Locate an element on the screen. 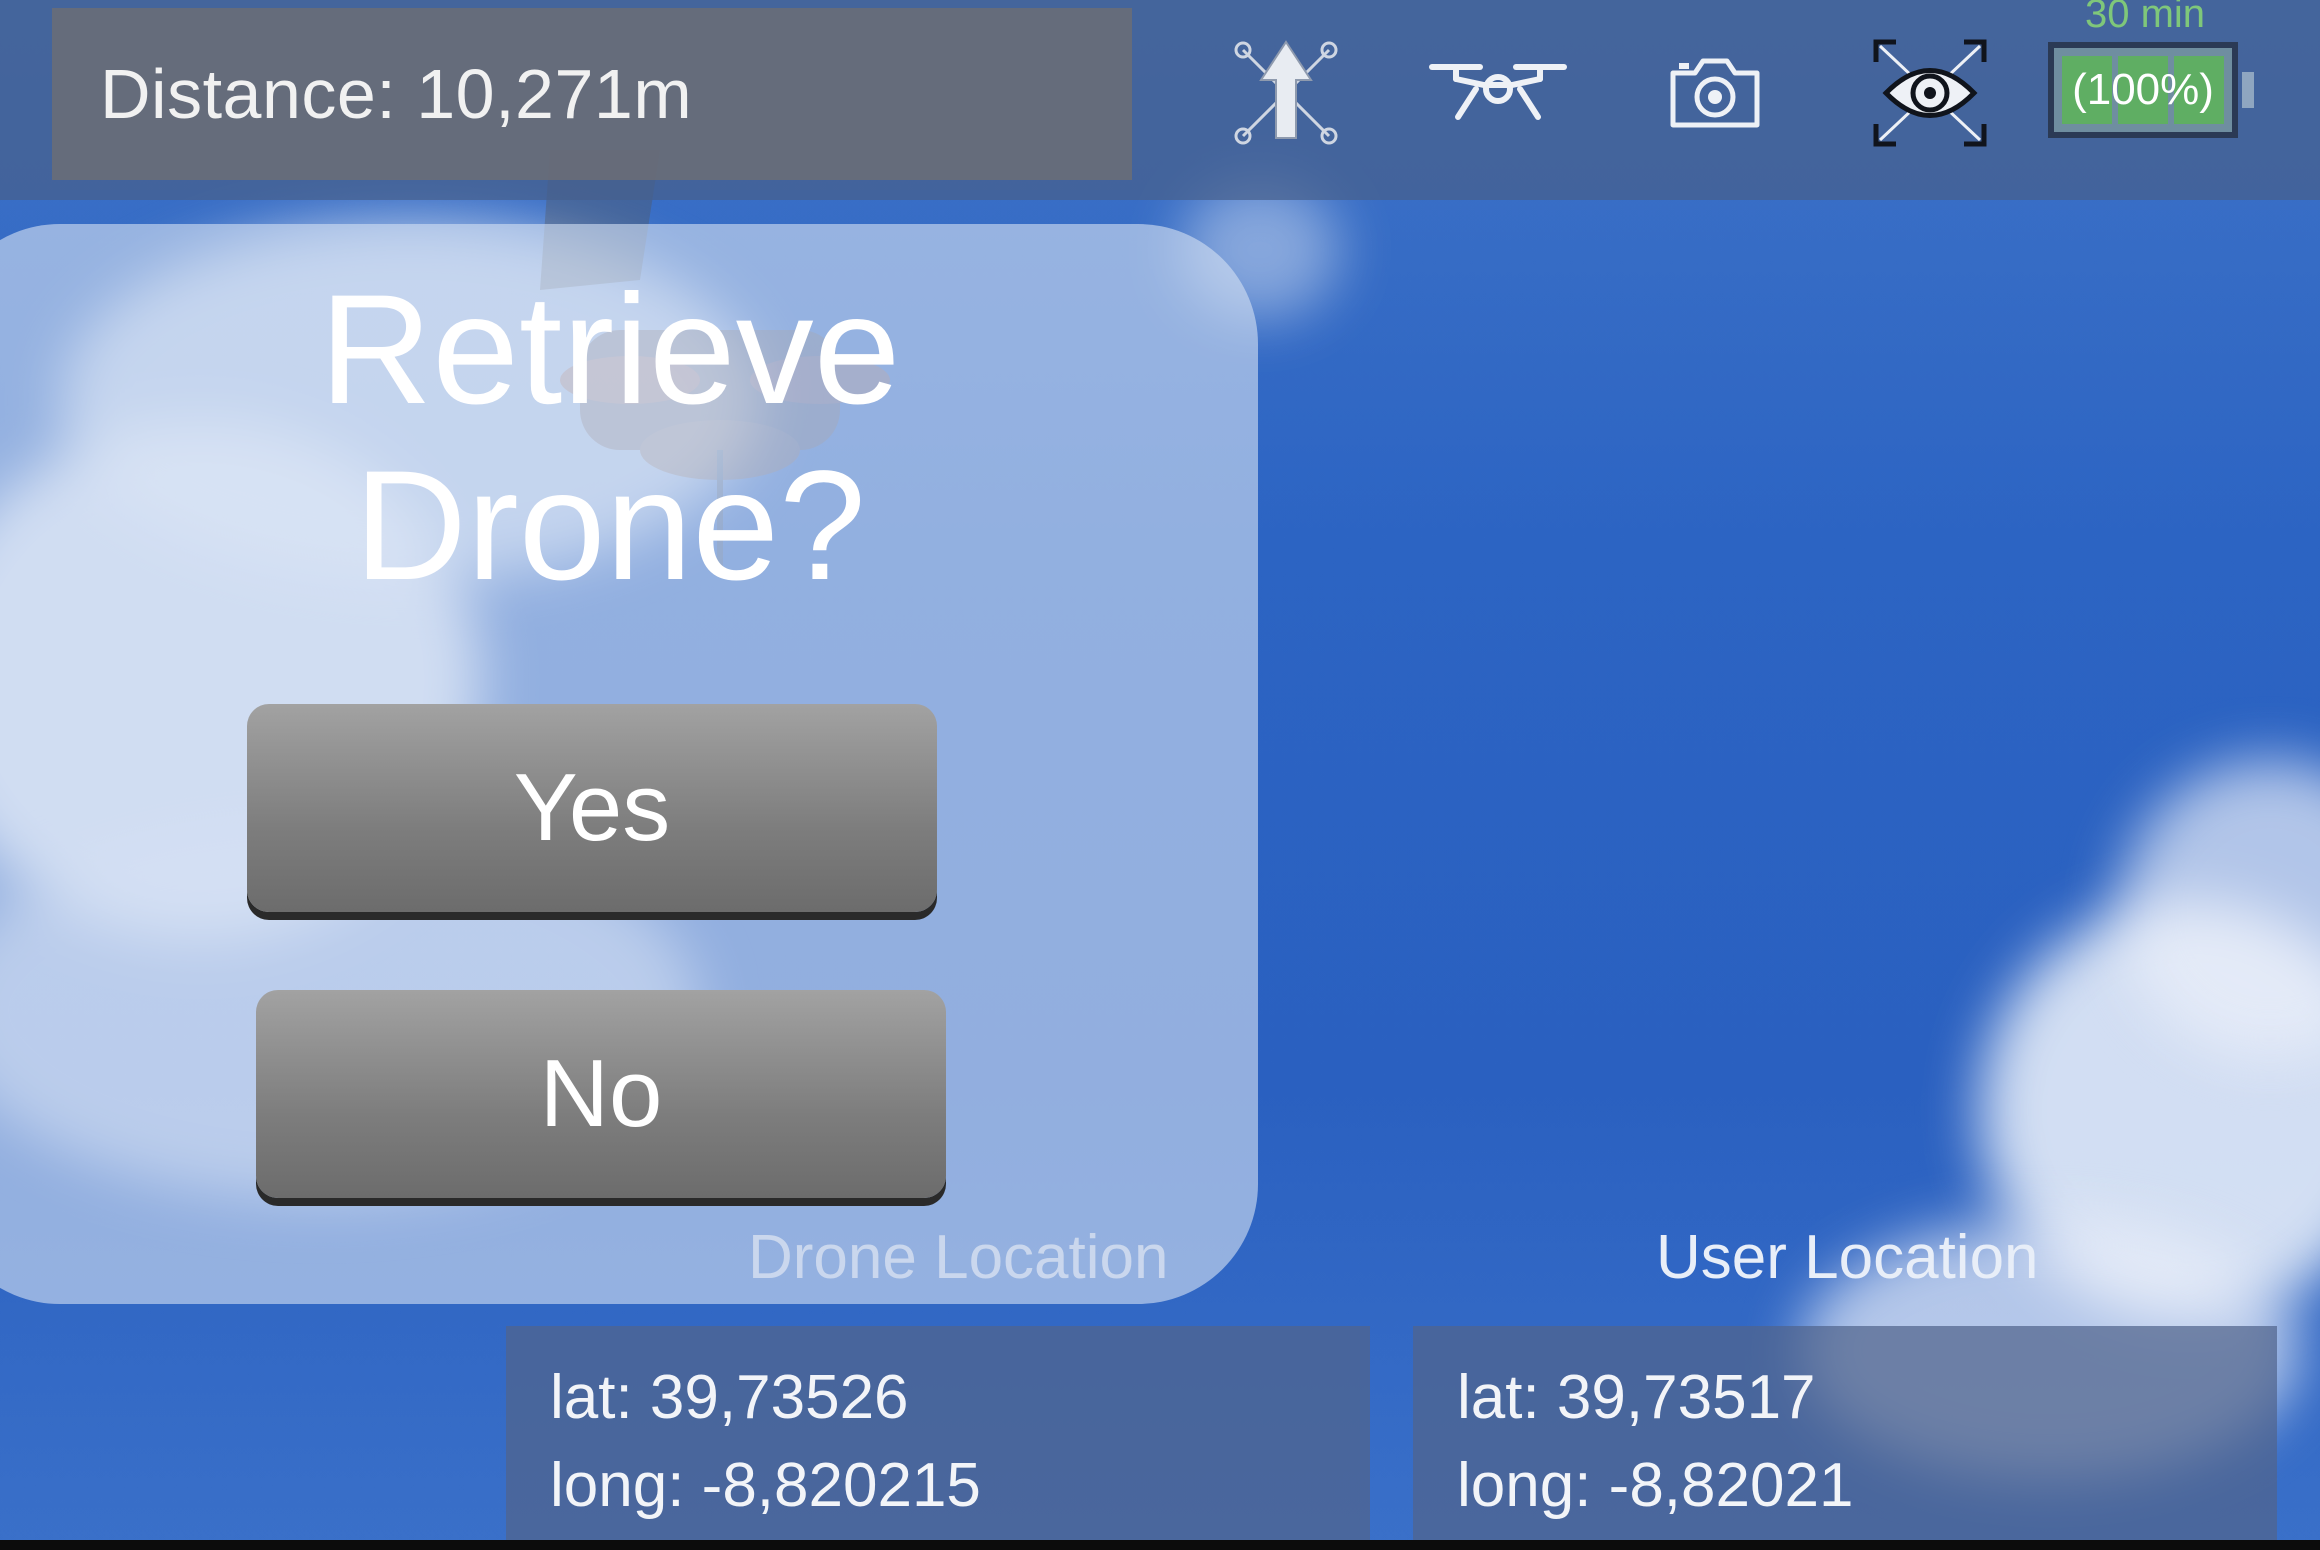  battery-tip is located at coordinates (2248, 90).